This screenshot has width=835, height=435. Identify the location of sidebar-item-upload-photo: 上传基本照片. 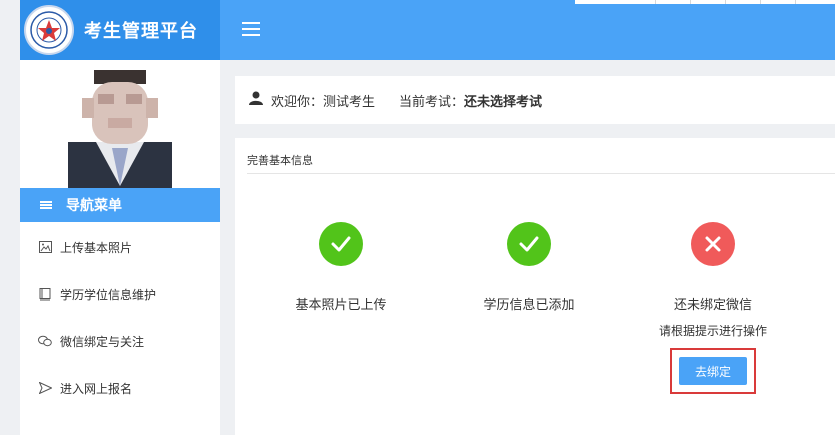
(120, 247).